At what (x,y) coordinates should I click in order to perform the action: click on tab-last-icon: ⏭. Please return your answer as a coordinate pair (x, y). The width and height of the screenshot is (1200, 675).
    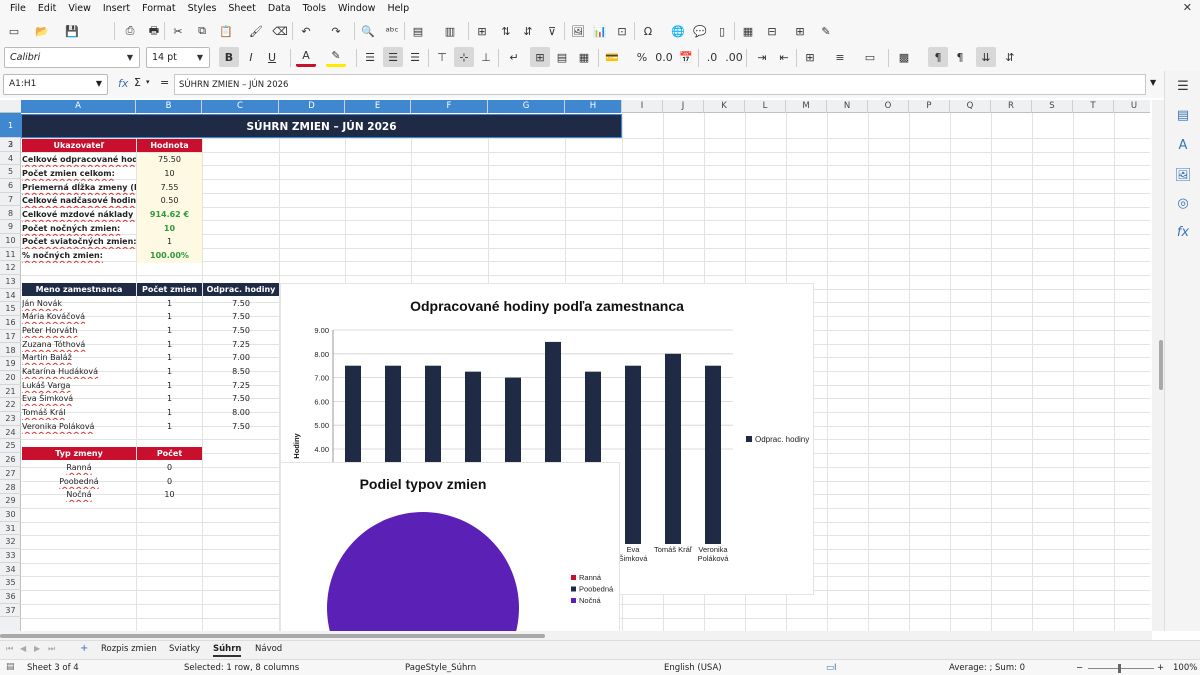
    Looking at the image, I should click on (51, 649).